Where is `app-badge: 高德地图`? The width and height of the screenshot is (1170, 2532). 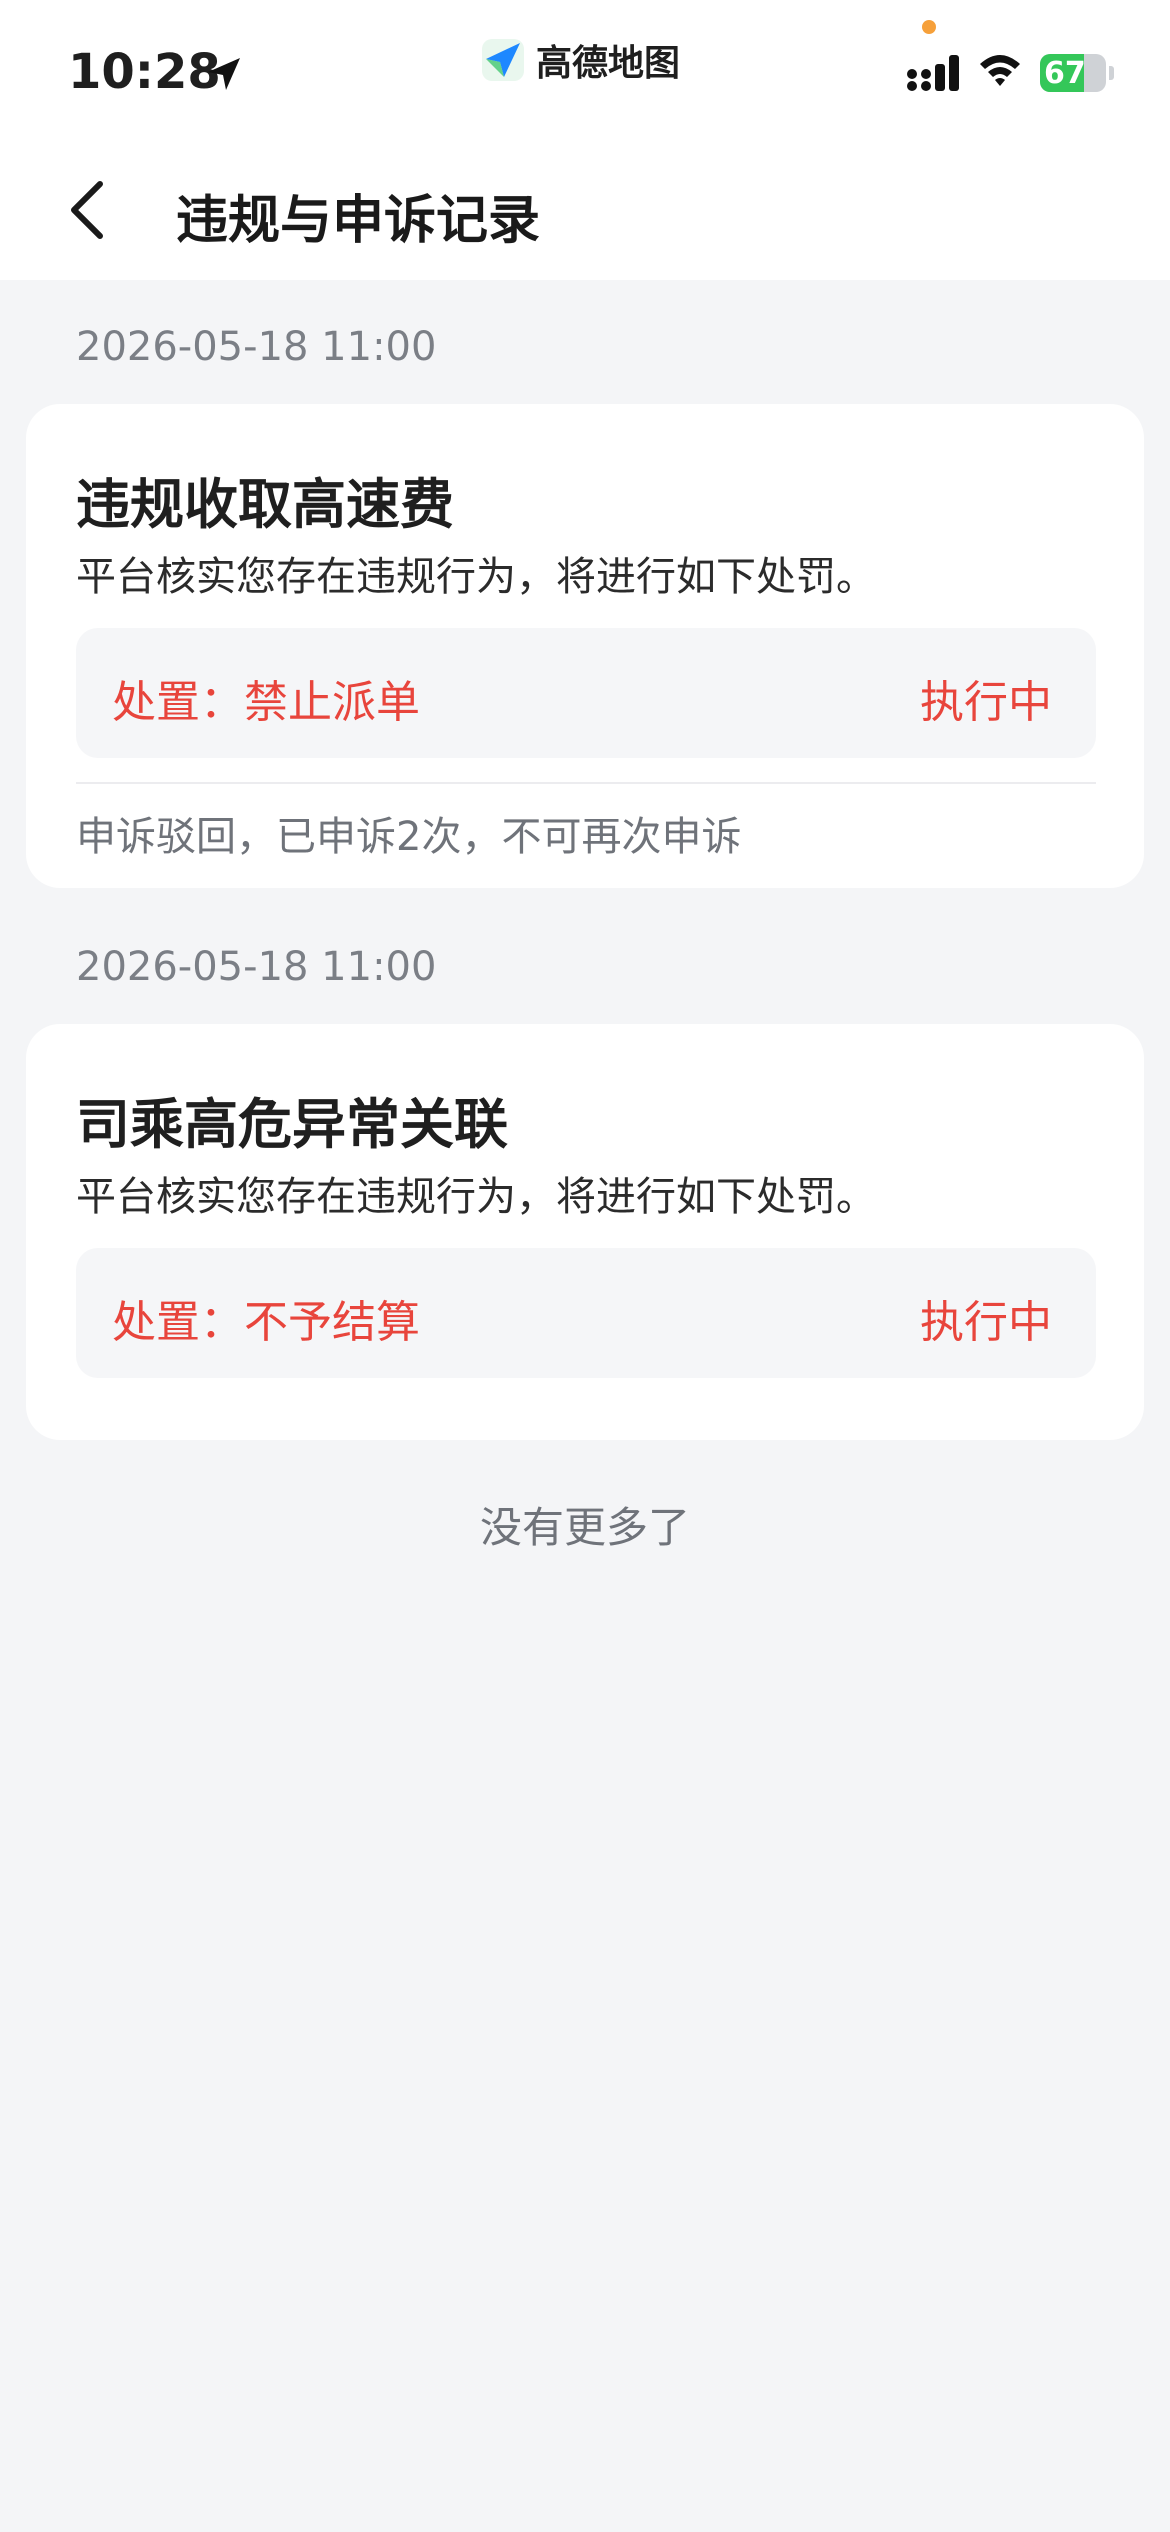 app-badge: 高德地图 is located at coordinates (580, 60).